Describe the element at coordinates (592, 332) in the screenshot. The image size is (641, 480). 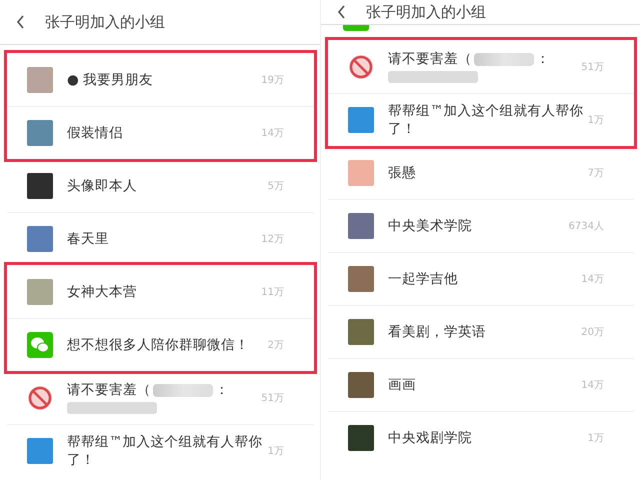
I see `member-count: 20万` at that location.